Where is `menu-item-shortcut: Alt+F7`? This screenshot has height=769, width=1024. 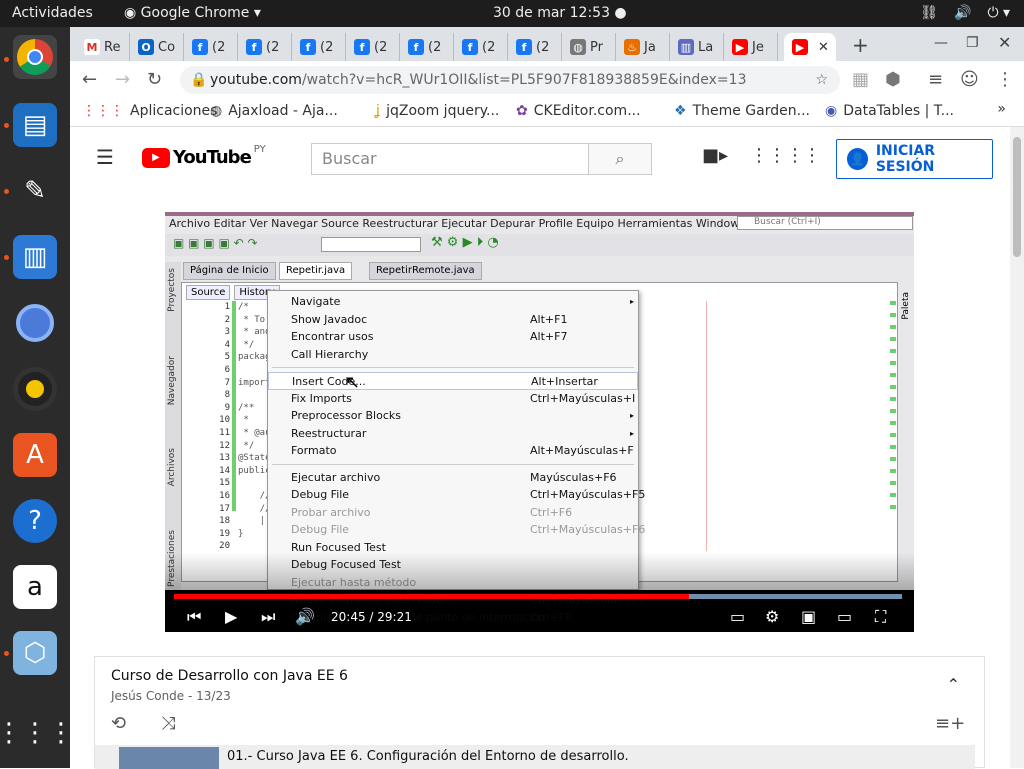 menu-item-shortcut: Alt+F7 is located at coordinates (549, 336).